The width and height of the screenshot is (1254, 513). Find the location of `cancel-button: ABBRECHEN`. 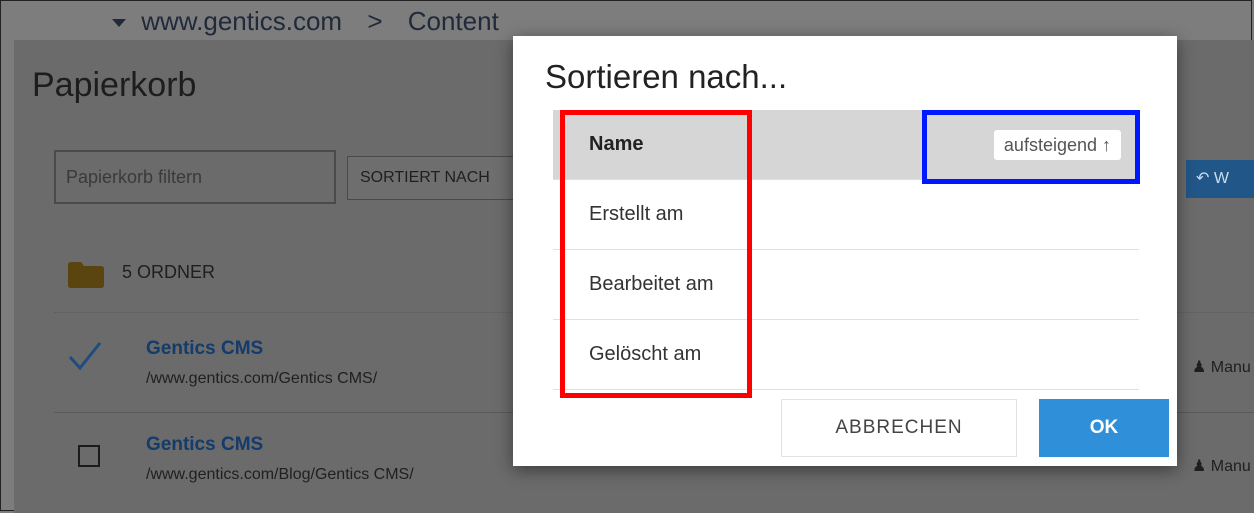

cancel-button: ABBRECHEN is located at coordinates (899, 428).